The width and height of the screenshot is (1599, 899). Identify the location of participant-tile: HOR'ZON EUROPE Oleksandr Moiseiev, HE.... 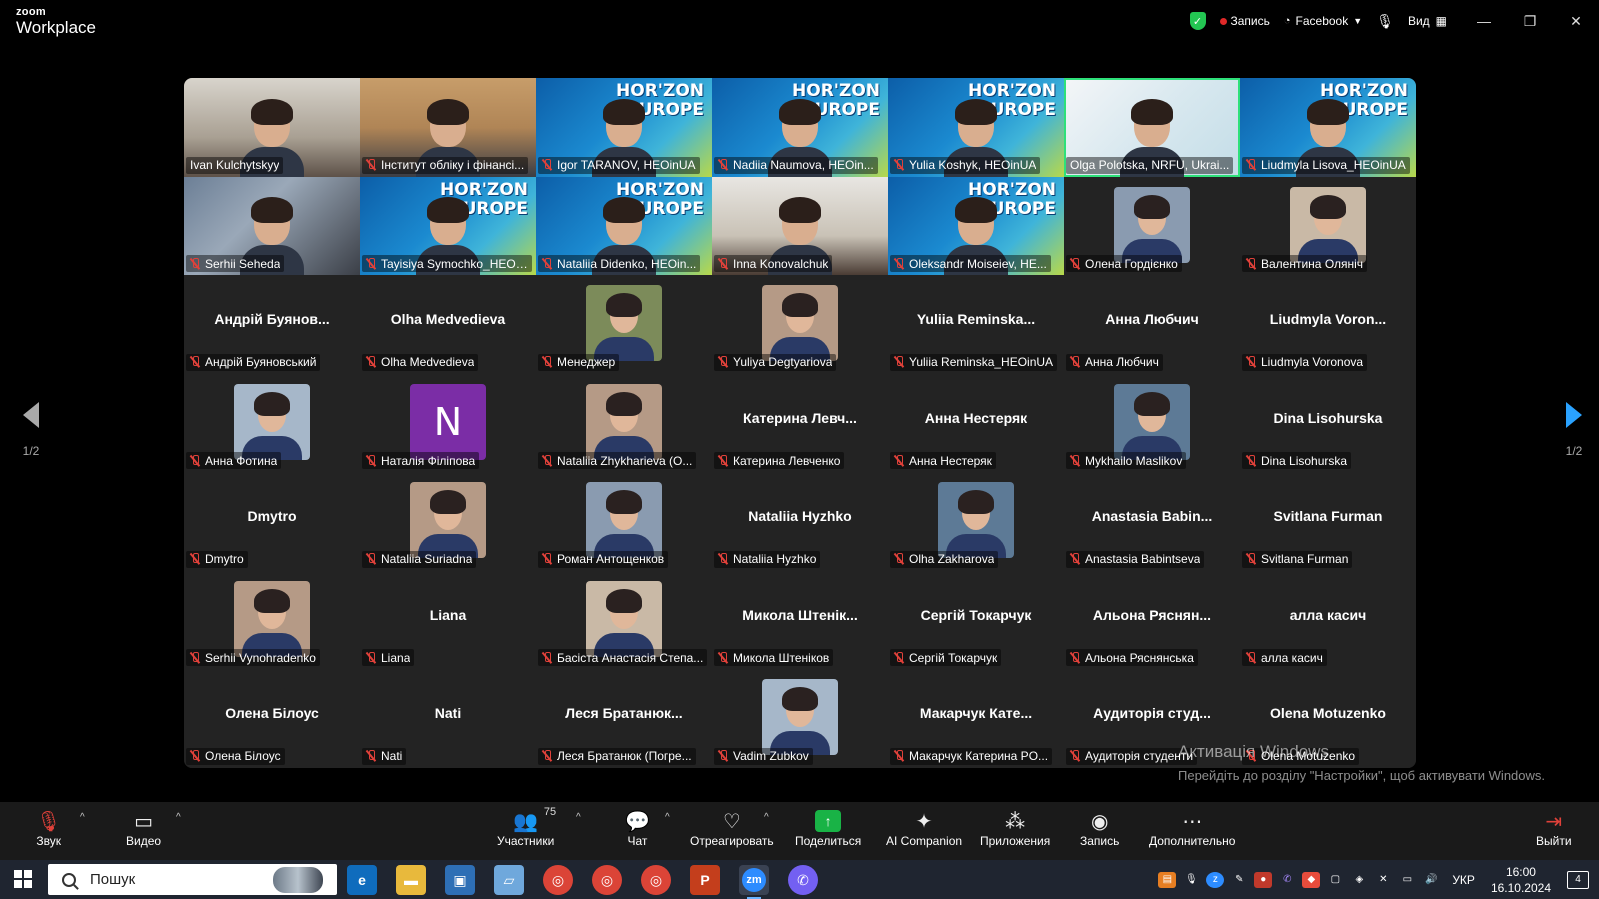
(976, 225).